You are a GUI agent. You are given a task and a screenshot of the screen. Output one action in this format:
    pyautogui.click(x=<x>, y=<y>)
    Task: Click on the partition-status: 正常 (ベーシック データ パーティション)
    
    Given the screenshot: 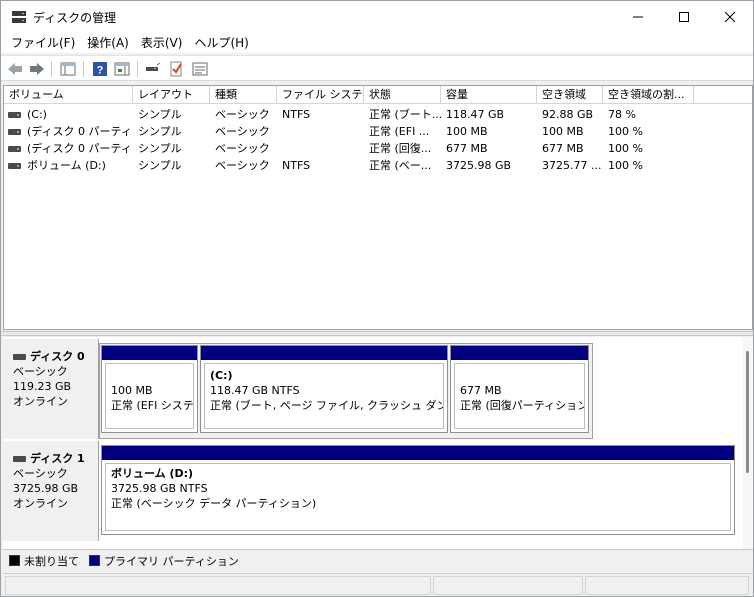 What is the action you would take?
    pyautogui.click(x=214, y=503)
    